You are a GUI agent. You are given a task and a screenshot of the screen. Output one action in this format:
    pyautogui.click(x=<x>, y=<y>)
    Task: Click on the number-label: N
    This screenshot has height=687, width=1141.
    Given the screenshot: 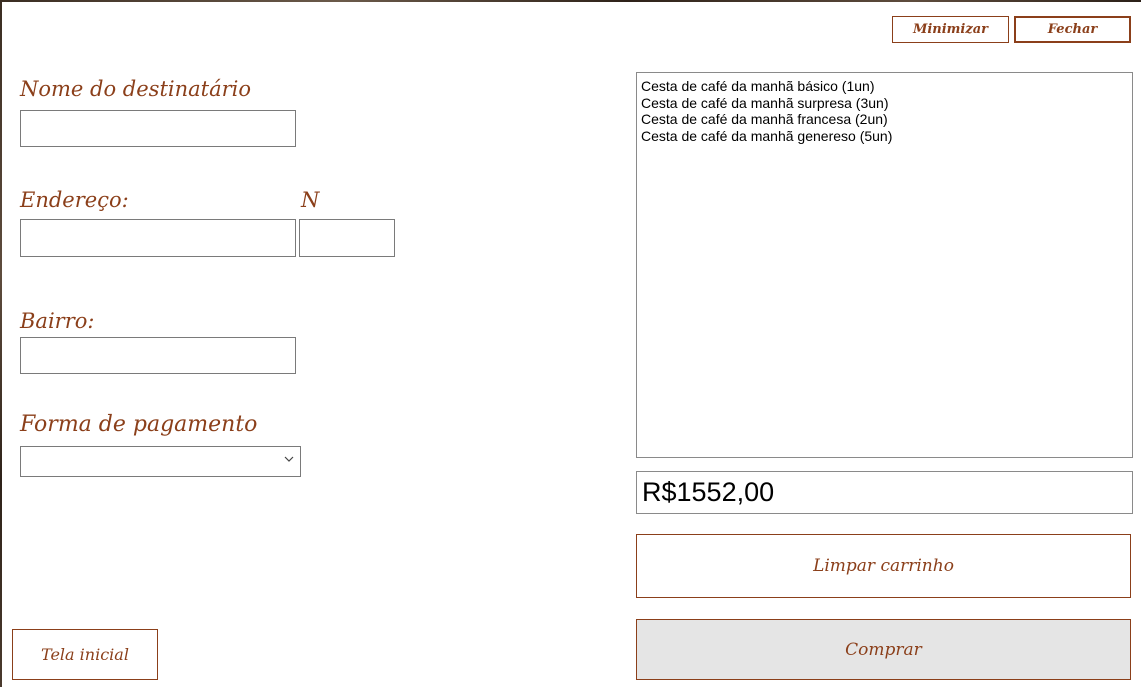 What is the action you would take?
    pyautogui.click(x=310, y=200)
    